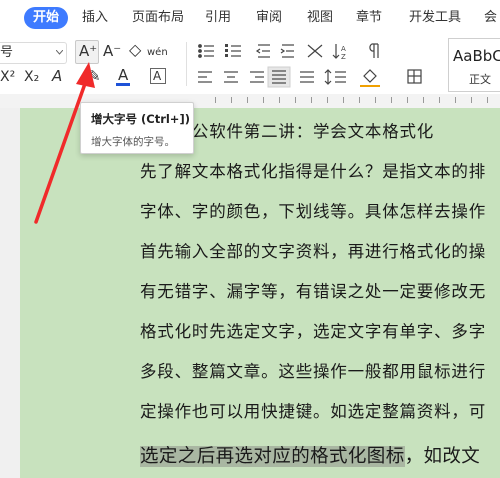  I want to click on decrease-font-size-icon: A⁻, so click(112, 51).